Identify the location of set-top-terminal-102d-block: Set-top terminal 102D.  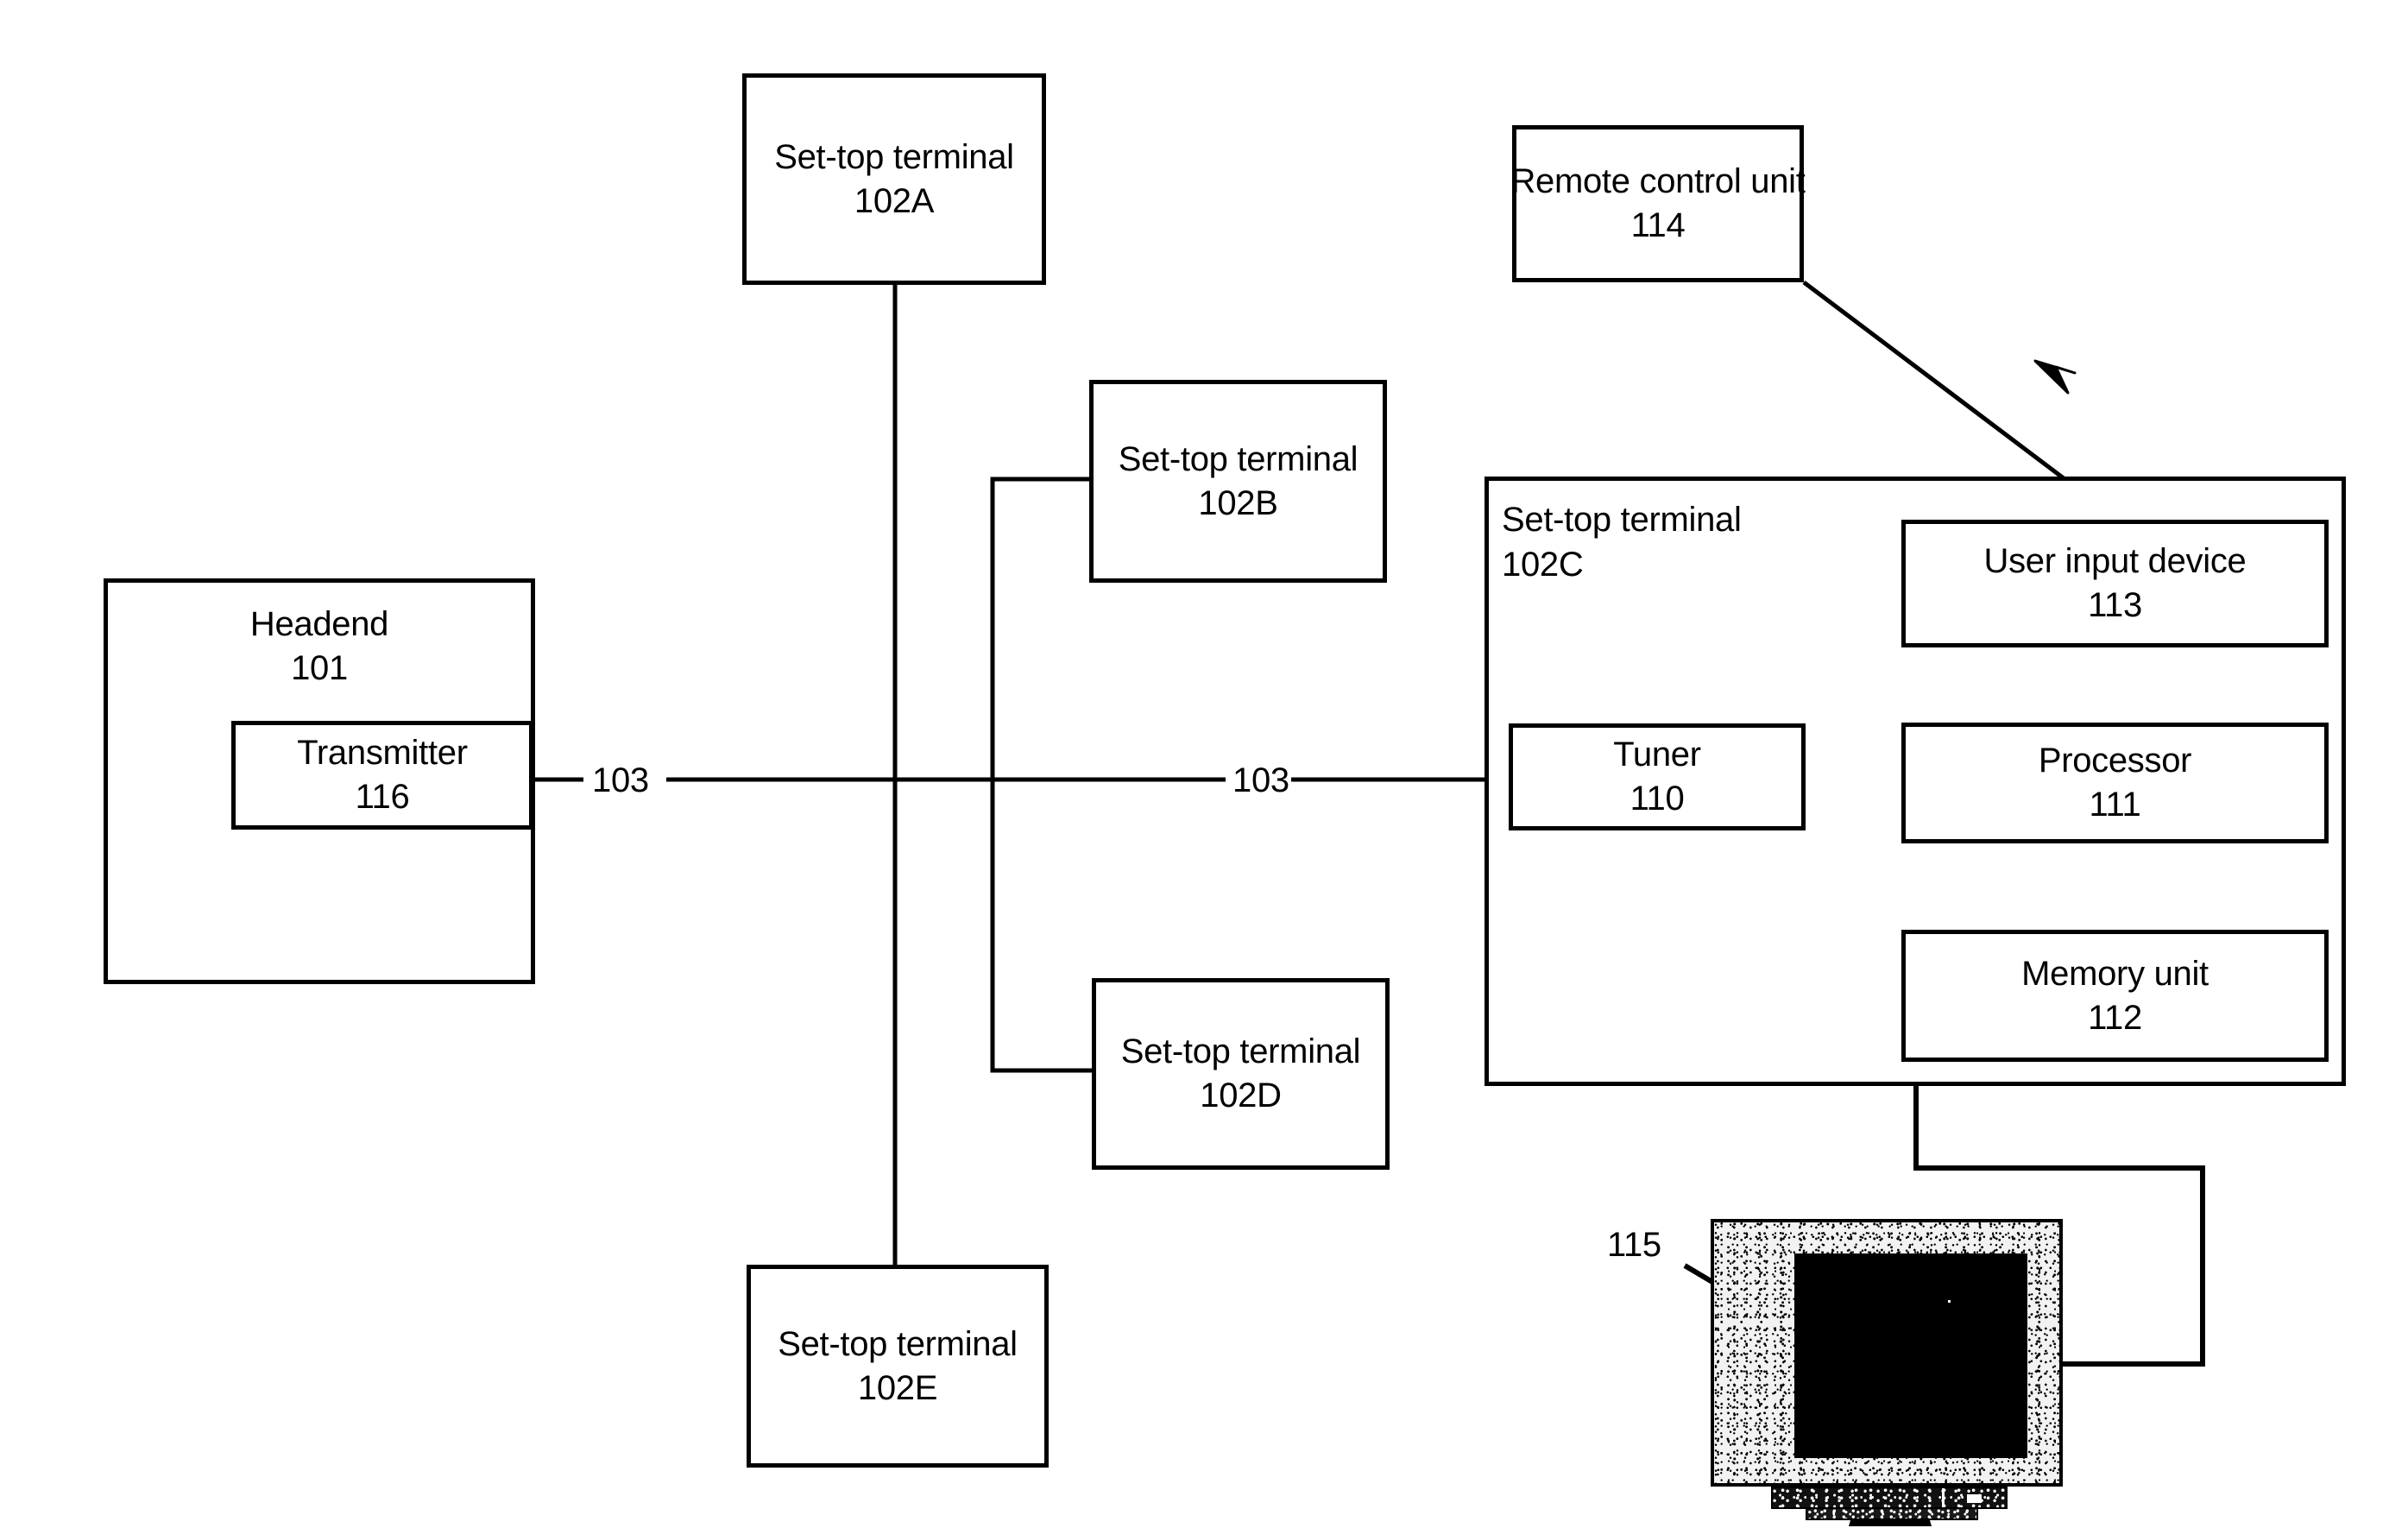
(1241, 1074).